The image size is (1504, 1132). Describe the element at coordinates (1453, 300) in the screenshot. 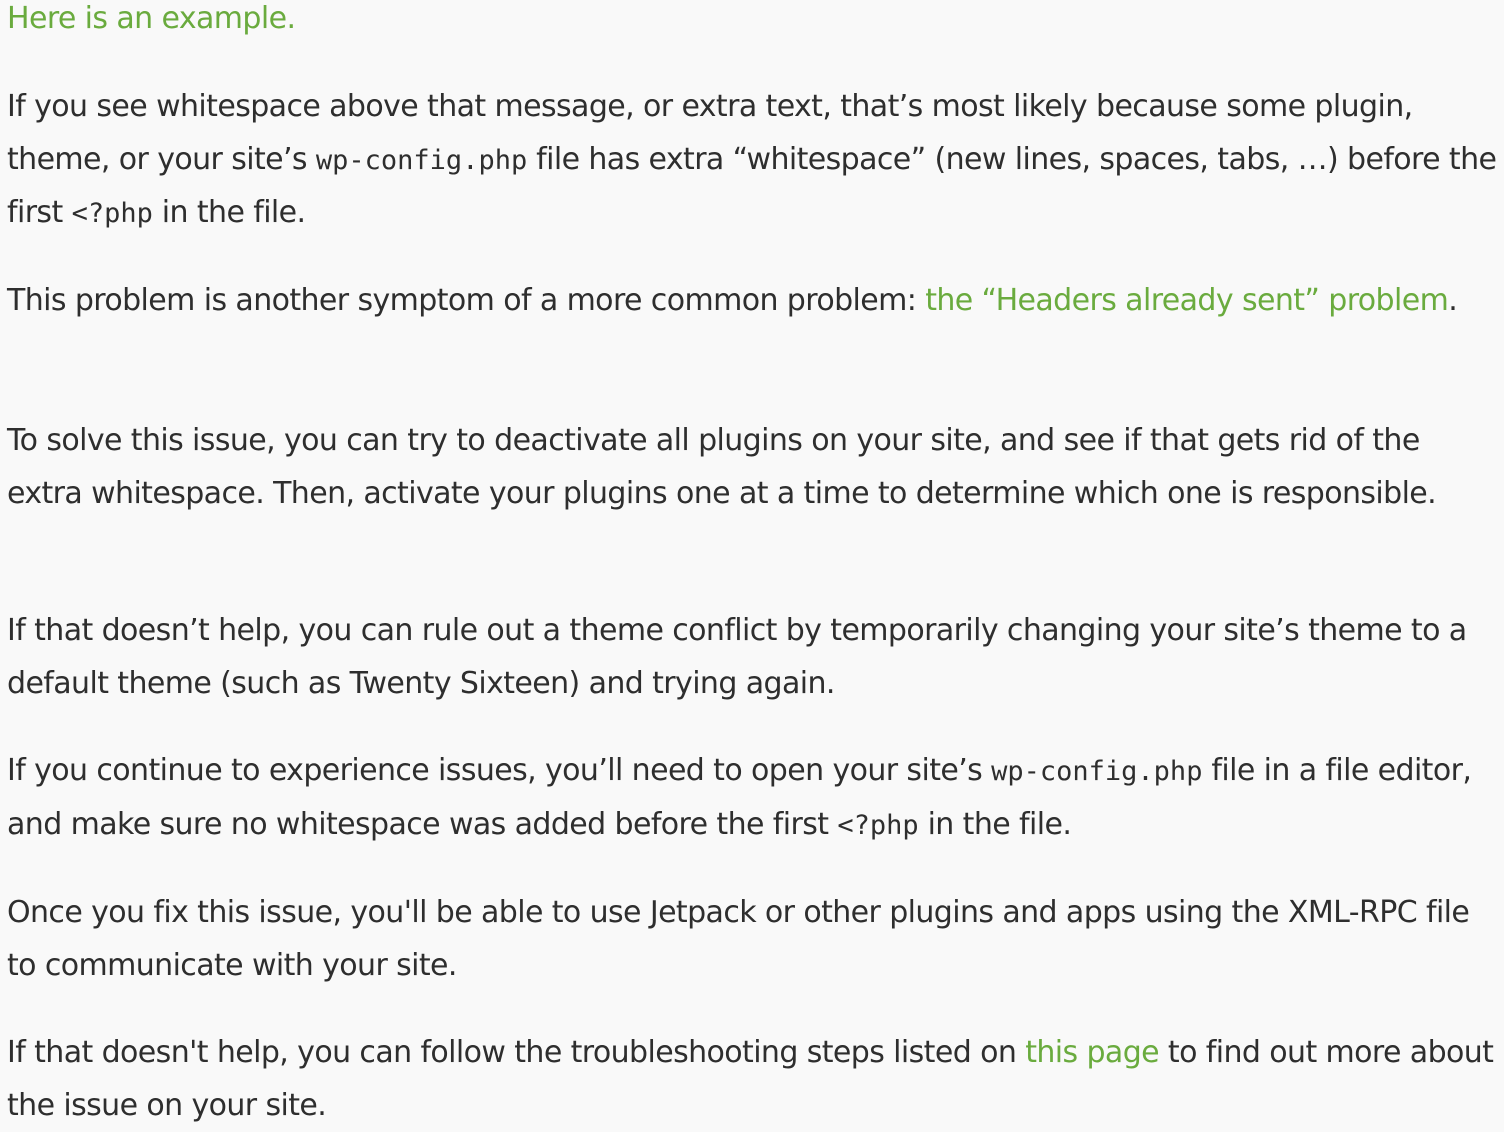

I see `headers-text-2: .` at that location.